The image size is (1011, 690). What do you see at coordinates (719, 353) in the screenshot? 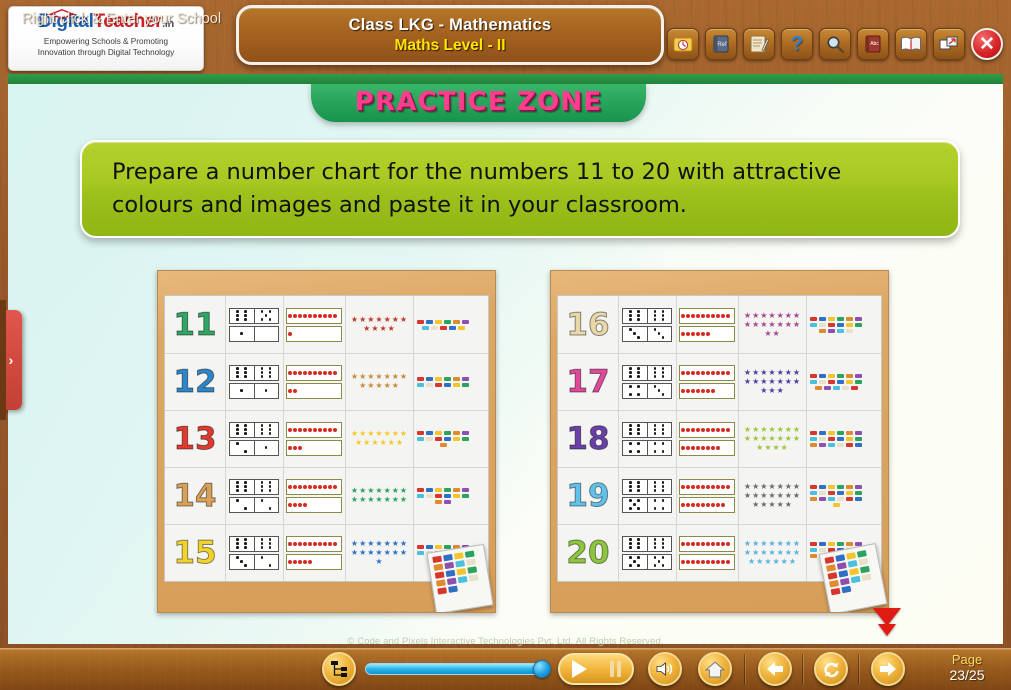
I see `chart-row-divider` at bounding box center [719, 353].